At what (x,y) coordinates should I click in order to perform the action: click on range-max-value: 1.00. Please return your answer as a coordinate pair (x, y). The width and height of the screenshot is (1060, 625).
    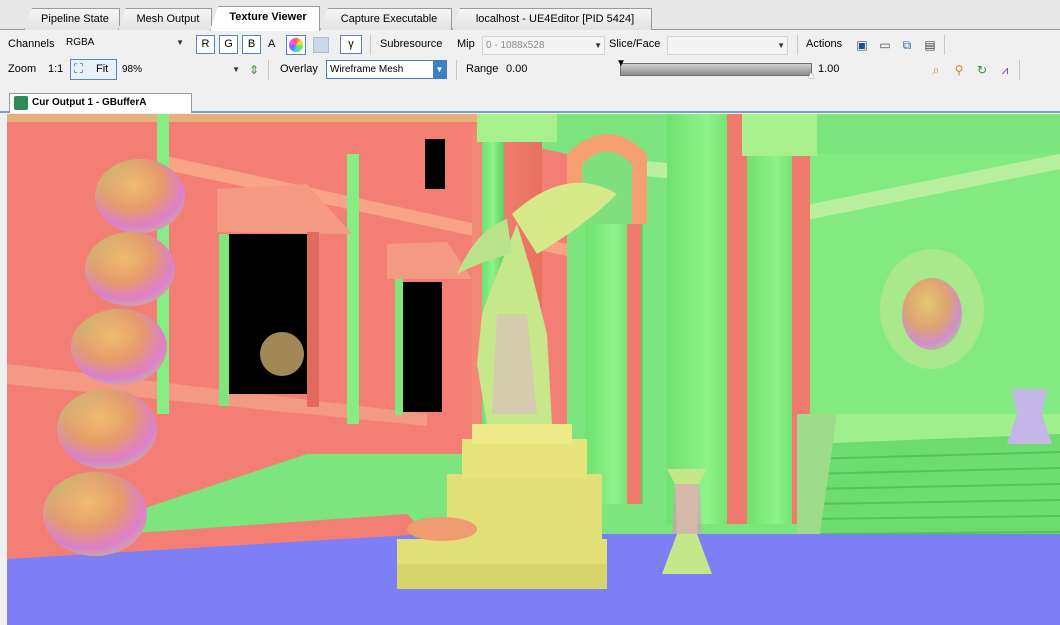
    Looking at the image, I should click on (828, 69).